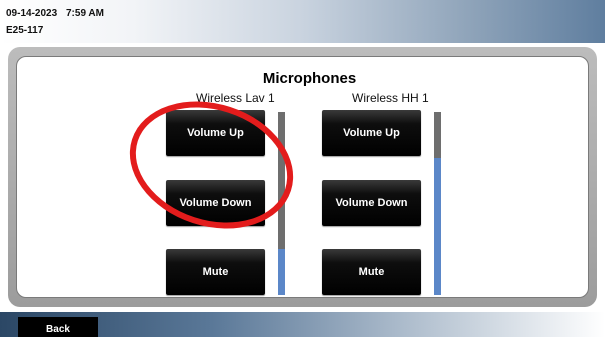 The width and height of the screenshot is (605, 337). Describe the element at coordinates (235, 98) in the screenshot. I see `channel-label-lav1: Wireless Lav 1` at that location.